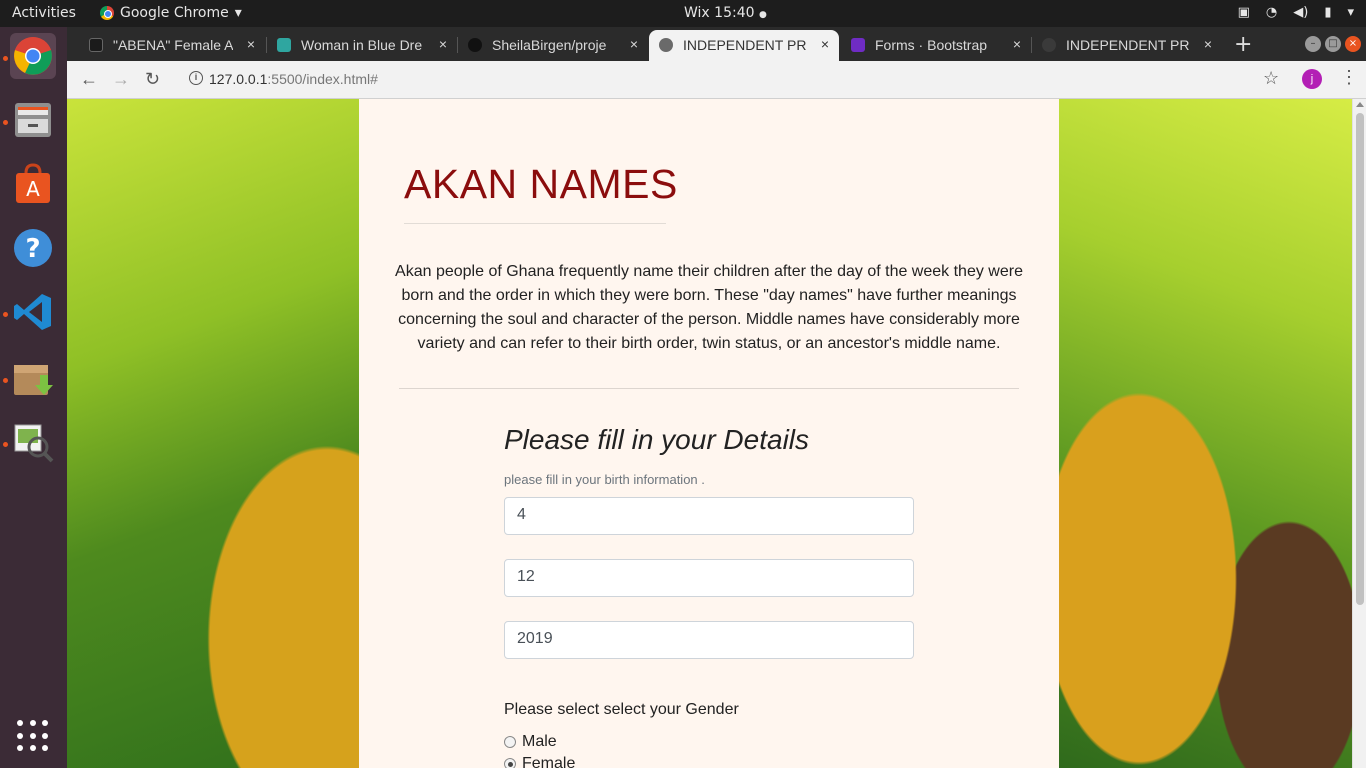  Describe the element at coordinates (719, 13) in the screenshot. I see `clock-label: Wix 15:40` at that location.